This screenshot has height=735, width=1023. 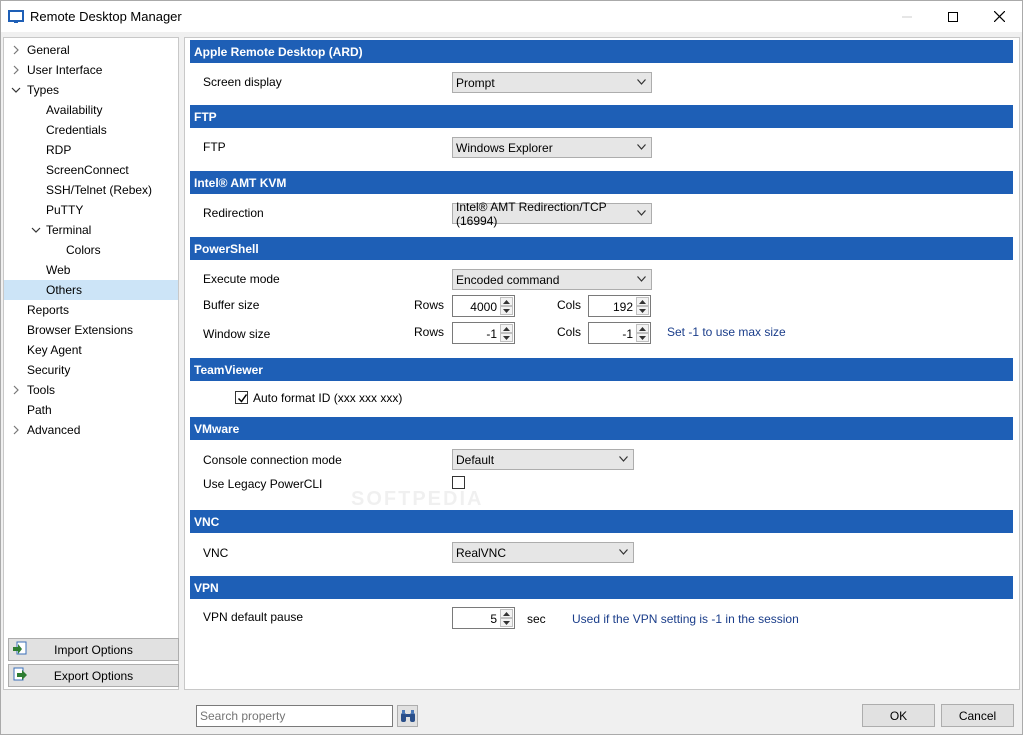 I want to click on tree-item-security: Security, so click(x=91, y=370).